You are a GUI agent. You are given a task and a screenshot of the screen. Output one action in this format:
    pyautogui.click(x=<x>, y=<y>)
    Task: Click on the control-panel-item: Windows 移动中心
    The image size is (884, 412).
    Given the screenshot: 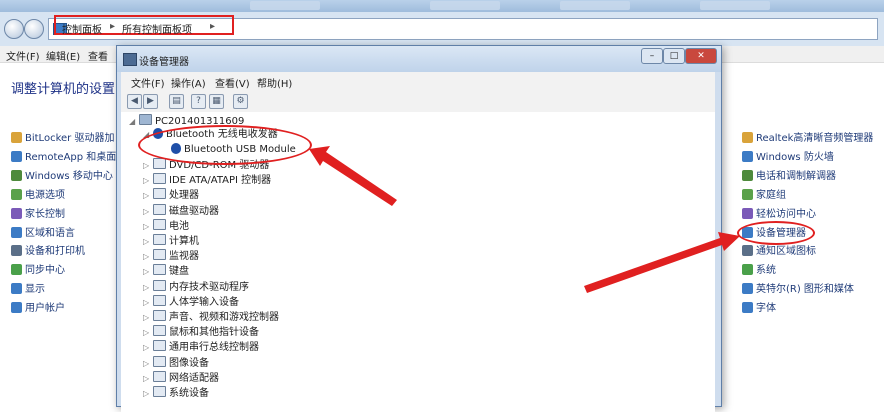 What is the action you would take?
    pyautogui.click(x=62, y=174)
    